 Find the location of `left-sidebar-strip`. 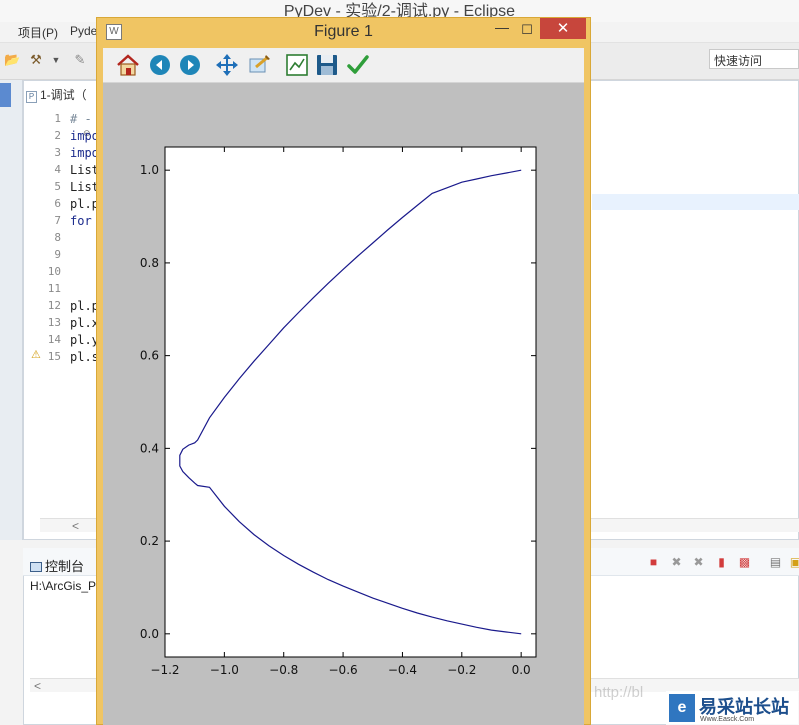

left-sidebar-strip is located at coordinates (11, 310).